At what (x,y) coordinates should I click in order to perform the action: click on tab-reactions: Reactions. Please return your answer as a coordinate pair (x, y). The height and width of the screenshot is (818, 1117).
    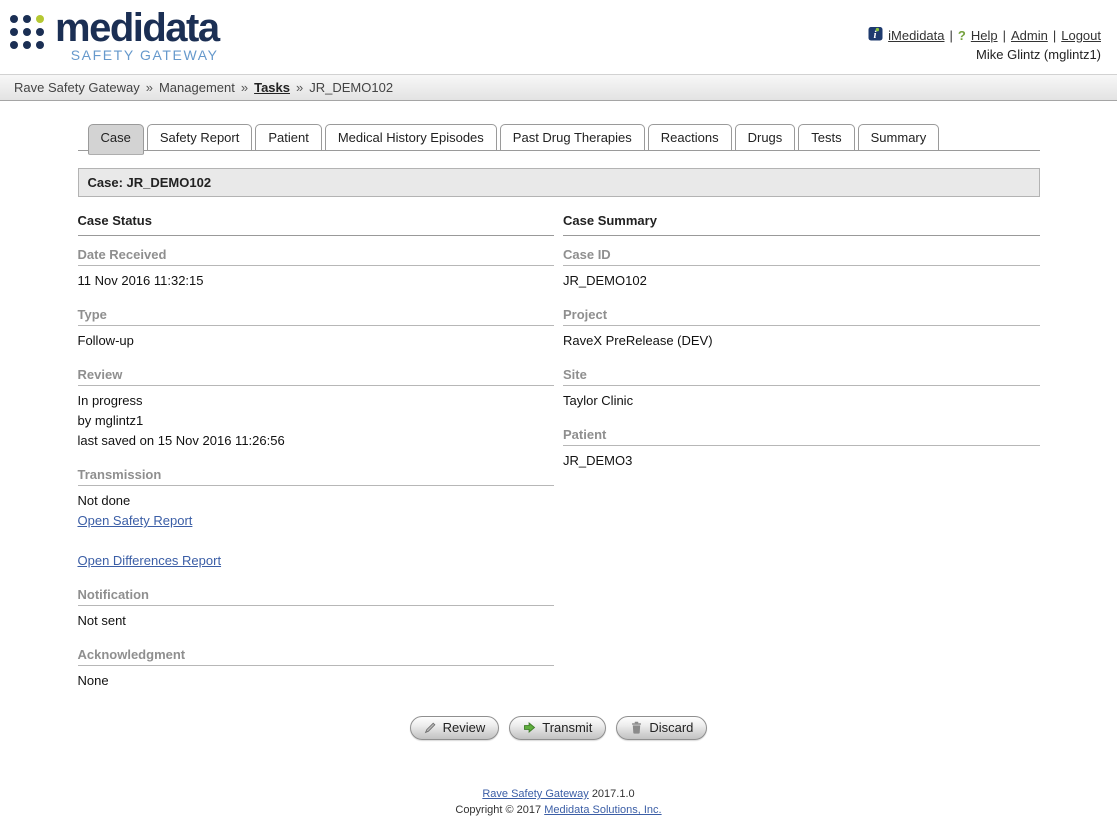
    Looking at the image, I should click on (689, 137).